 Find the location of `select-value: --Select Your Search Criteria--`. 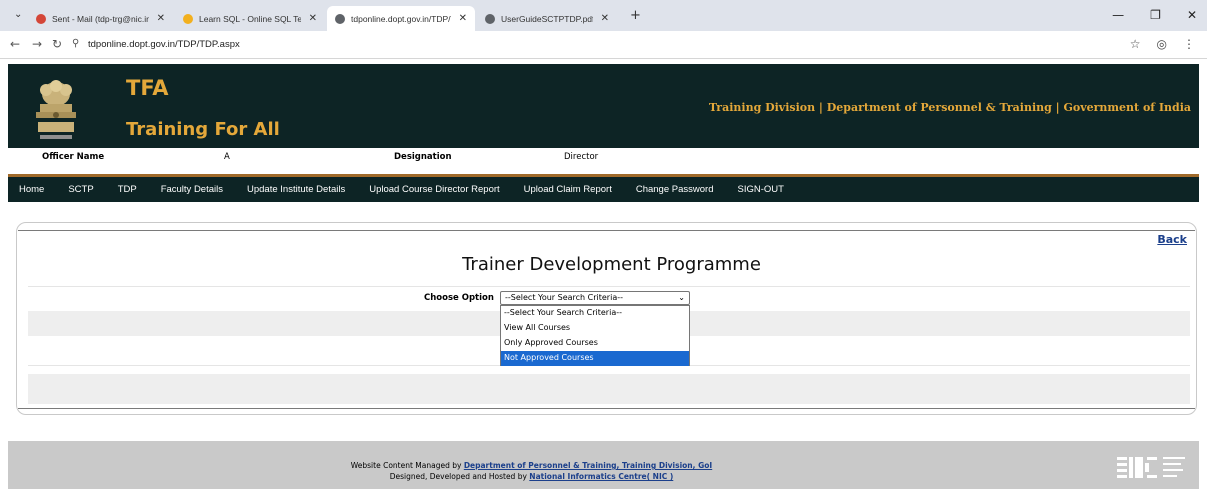

select-value: --Select Your Search Criteria-- is located at coordinates (564, 297).